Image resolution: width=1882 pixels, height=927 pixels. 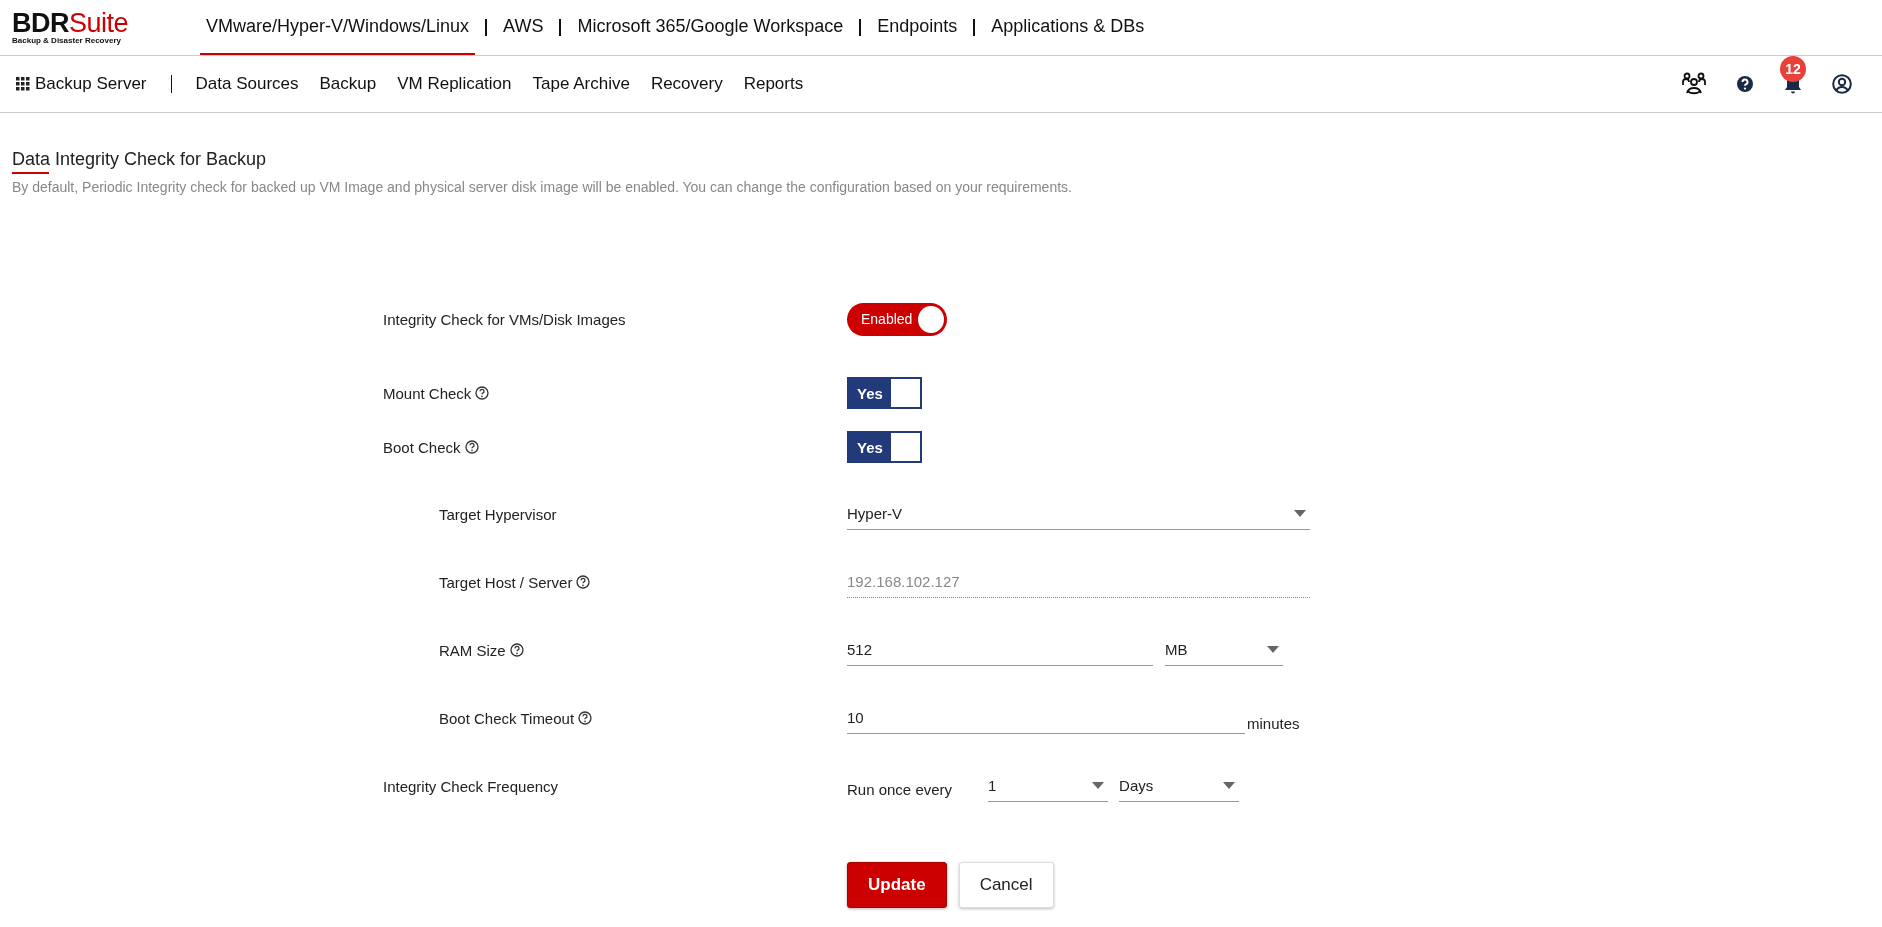 I want to click on page-description: By default, Periodic Integrity check for backed up VM Image and physical server disk image will be enabled. You can change the configuration based on your requirements., so click(x=542, y=187).